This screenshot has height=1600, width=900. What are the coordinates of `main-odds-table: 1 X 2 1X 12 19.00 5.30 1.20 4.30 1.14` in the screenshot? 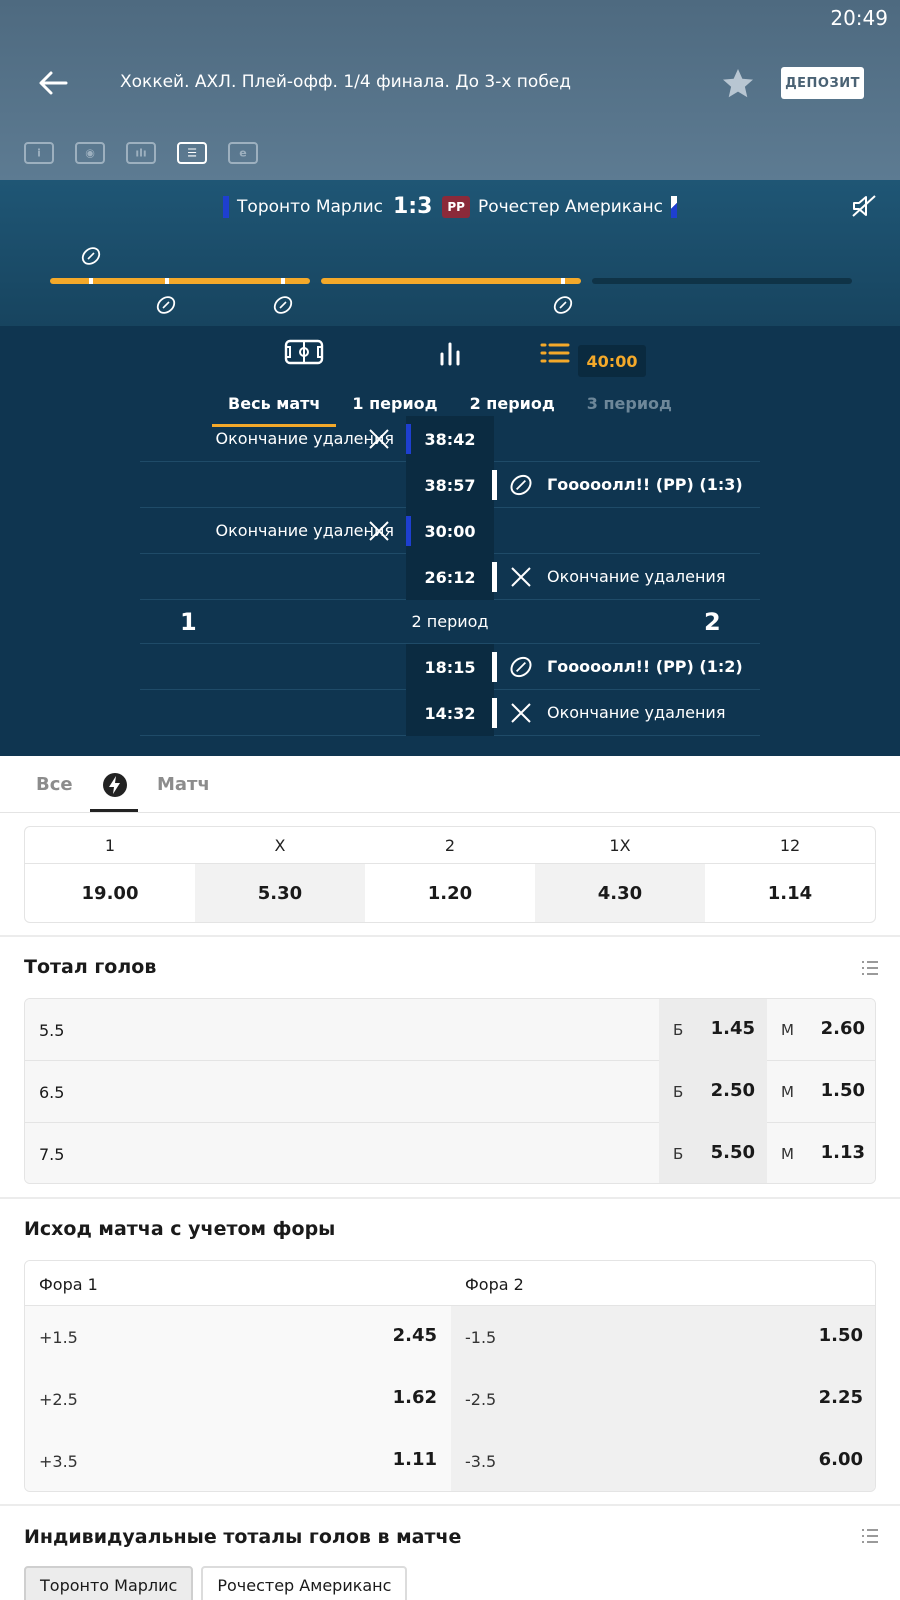 It's located at (450, 874).